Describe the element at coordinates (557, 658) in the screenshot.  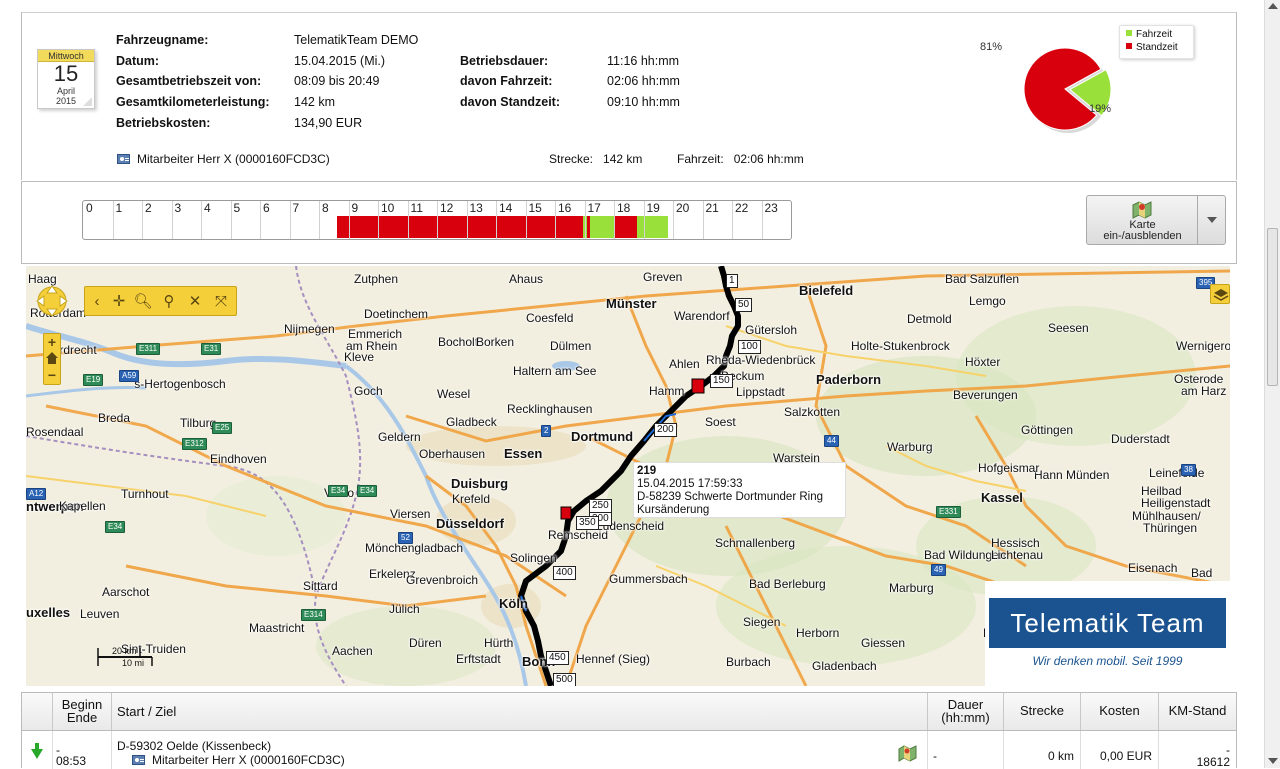
I see `route-km-marker: 450` at that location.